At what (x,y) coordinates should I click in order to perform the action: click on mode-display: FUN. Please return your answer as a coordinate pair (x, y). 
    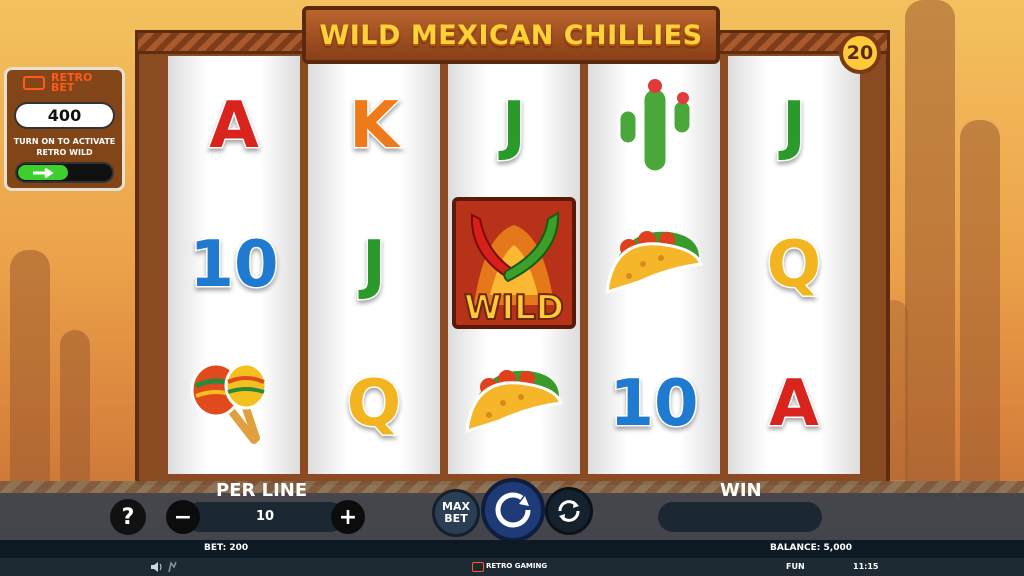
    Looking at the image, I should click on (795, 566).